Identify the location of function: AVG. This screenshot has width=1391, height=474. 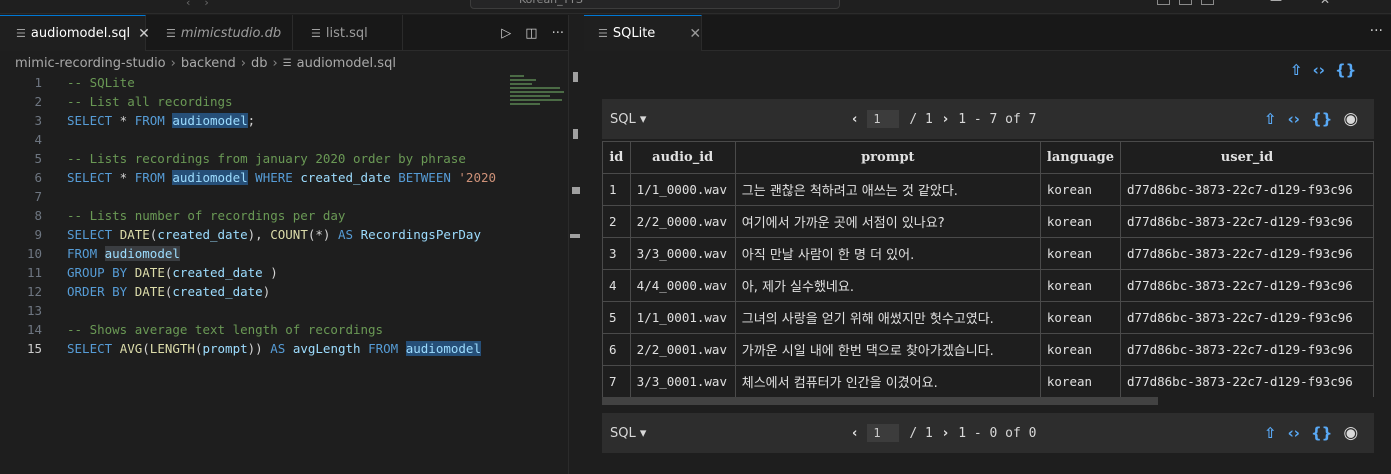
(131, 348).